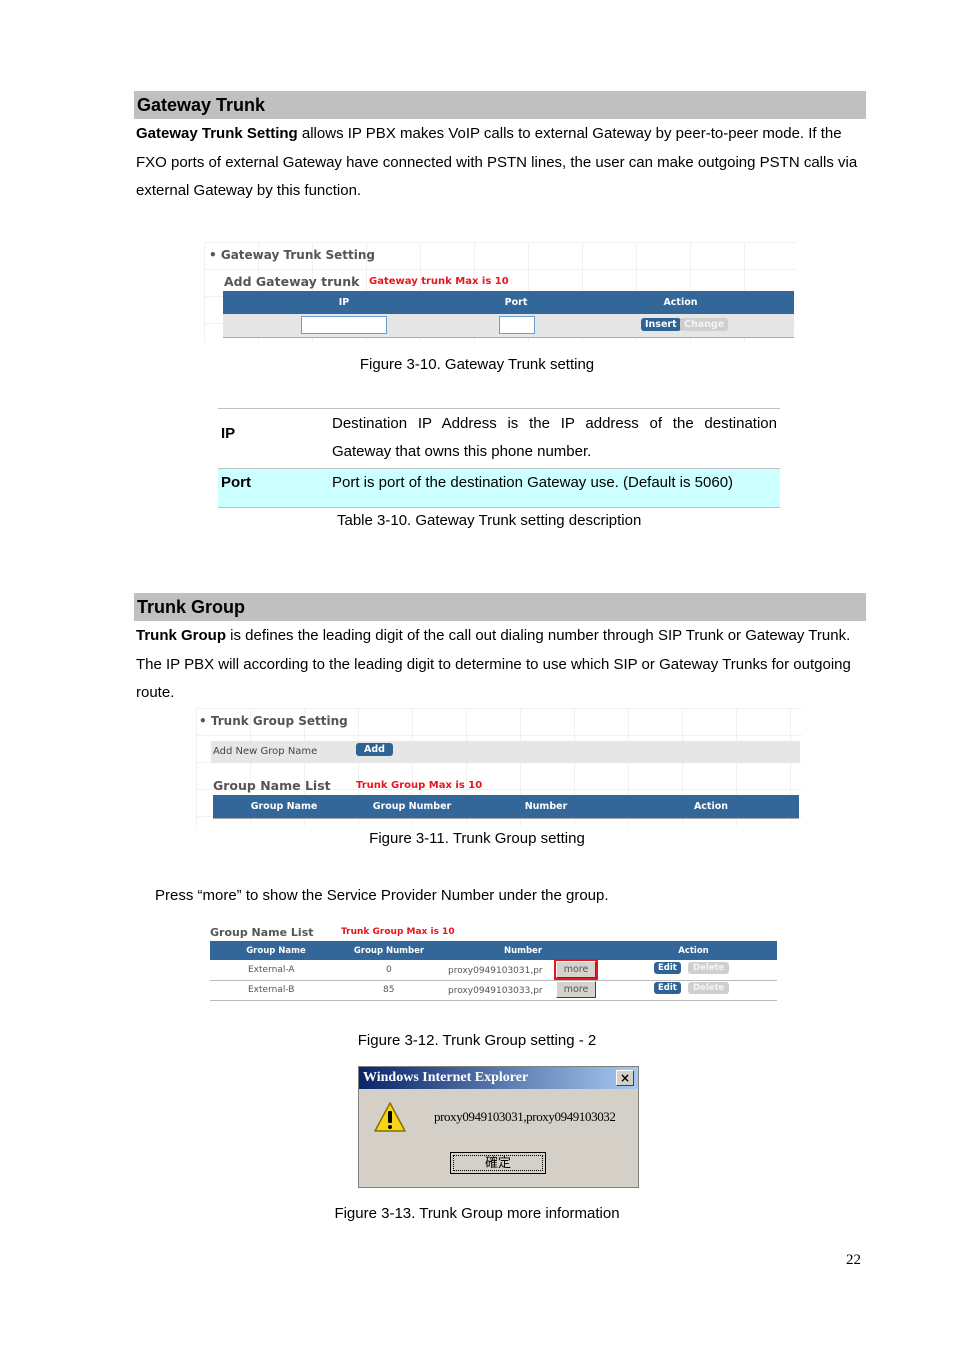 This screenshot has width=954, height=1350. I want to click on add-group-row: Add New Grop Name Add, so click(505, 752).